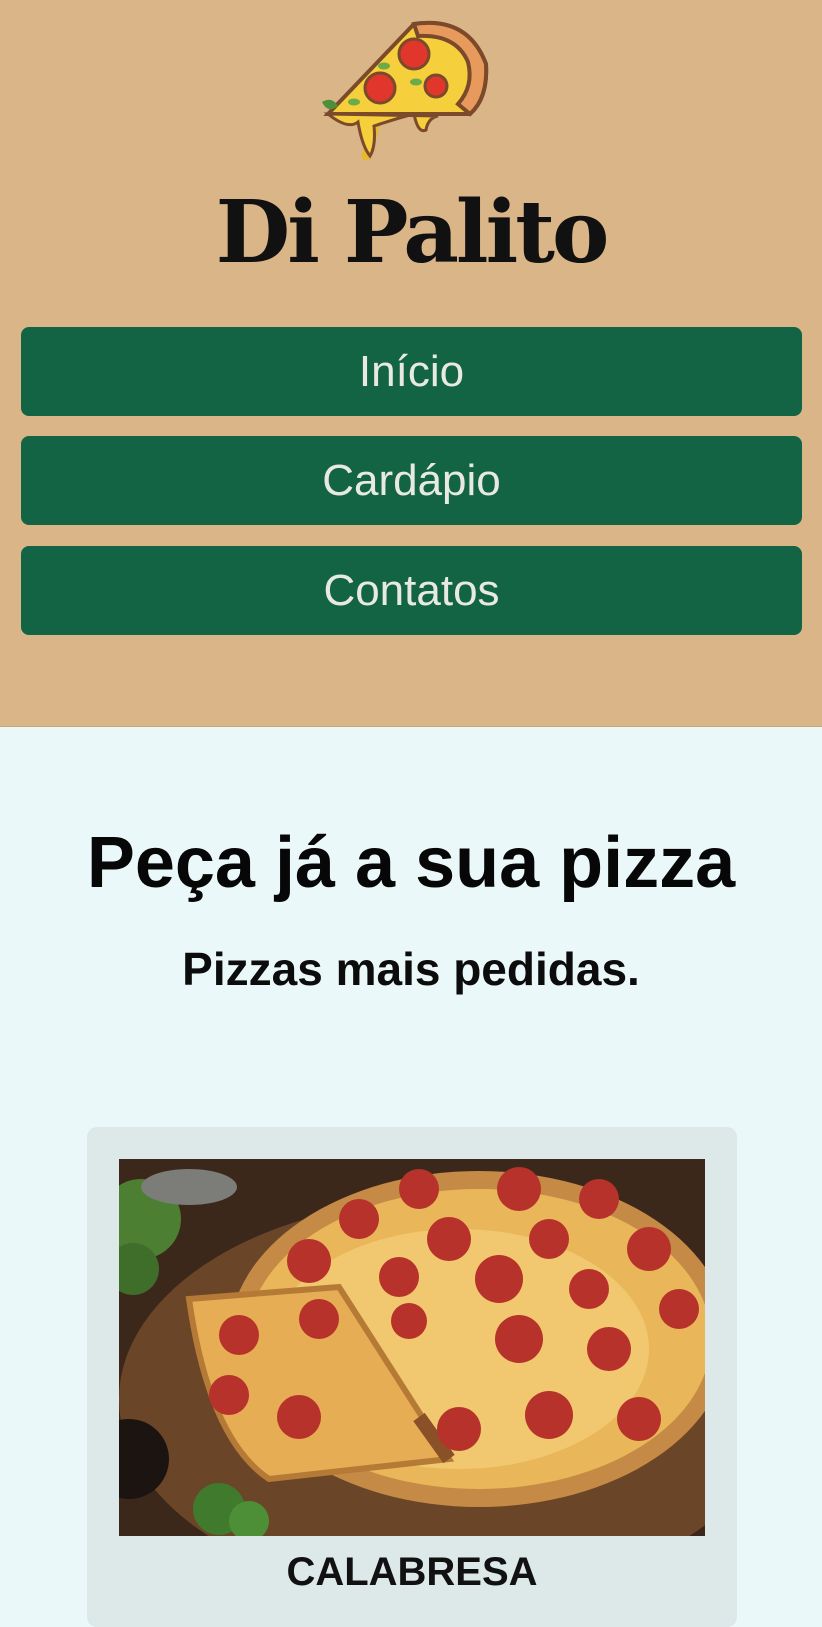 Image resolution: width=822 pixels, height=1627 pixels. What do you see at coordinates (411, 863) in the screenshot?
I see `page-headline: Peça já a sua pizza` at bounding box center [411, 863].